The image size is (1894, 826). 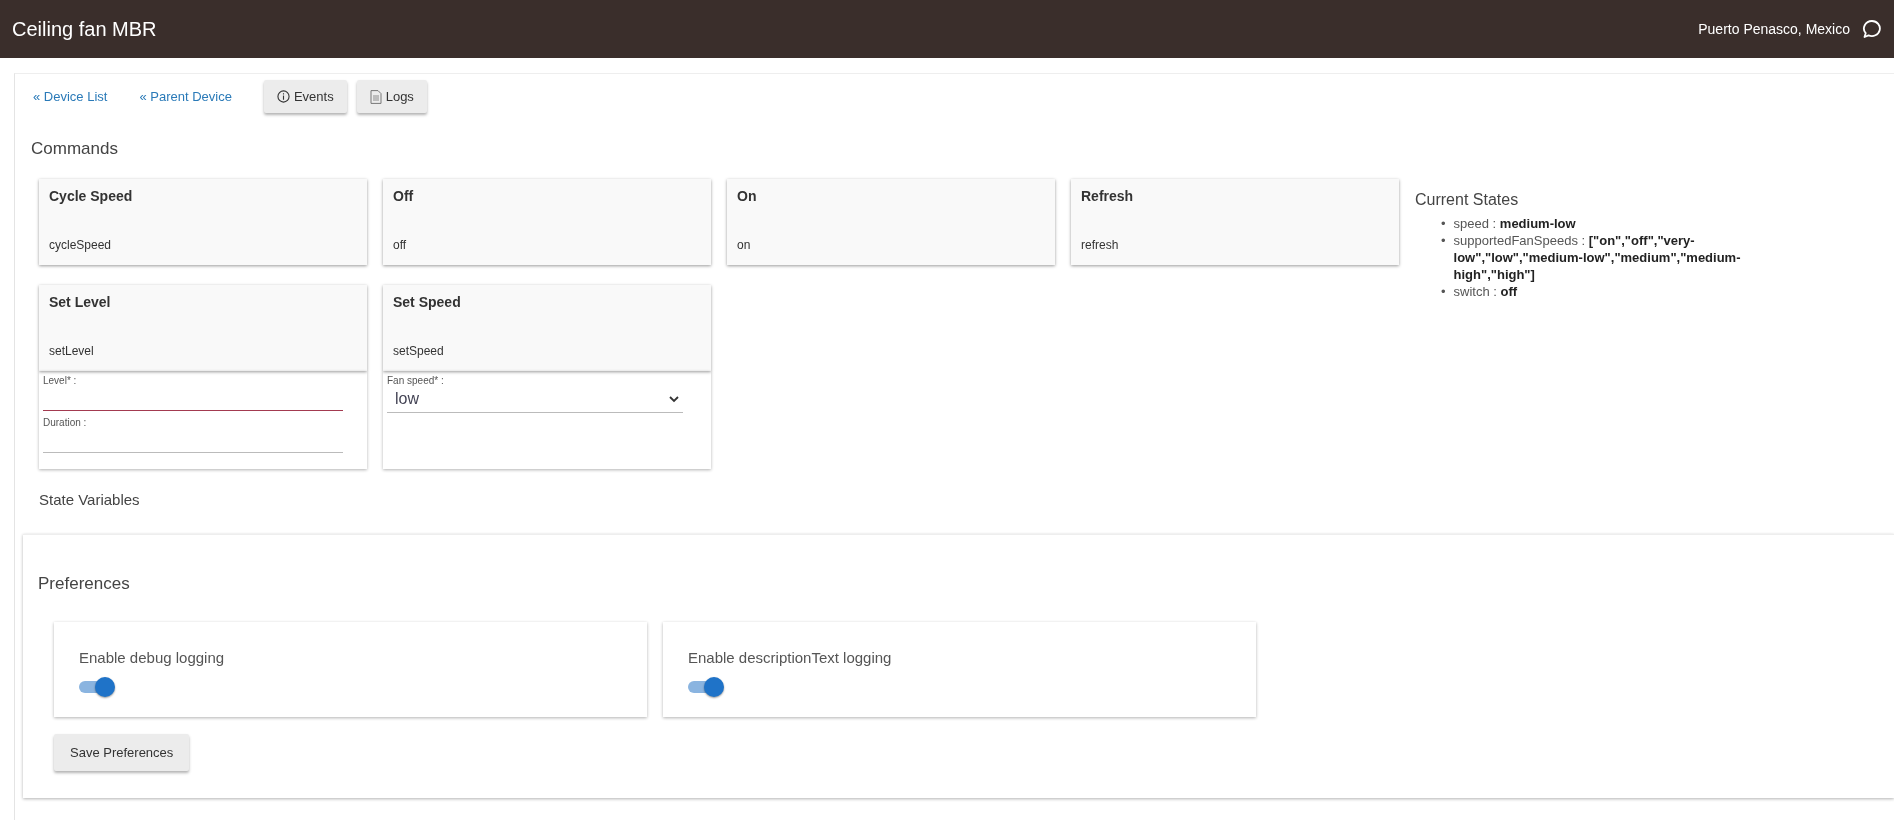 I want to click on field-label: Duration :, so click(x=65, y=422).